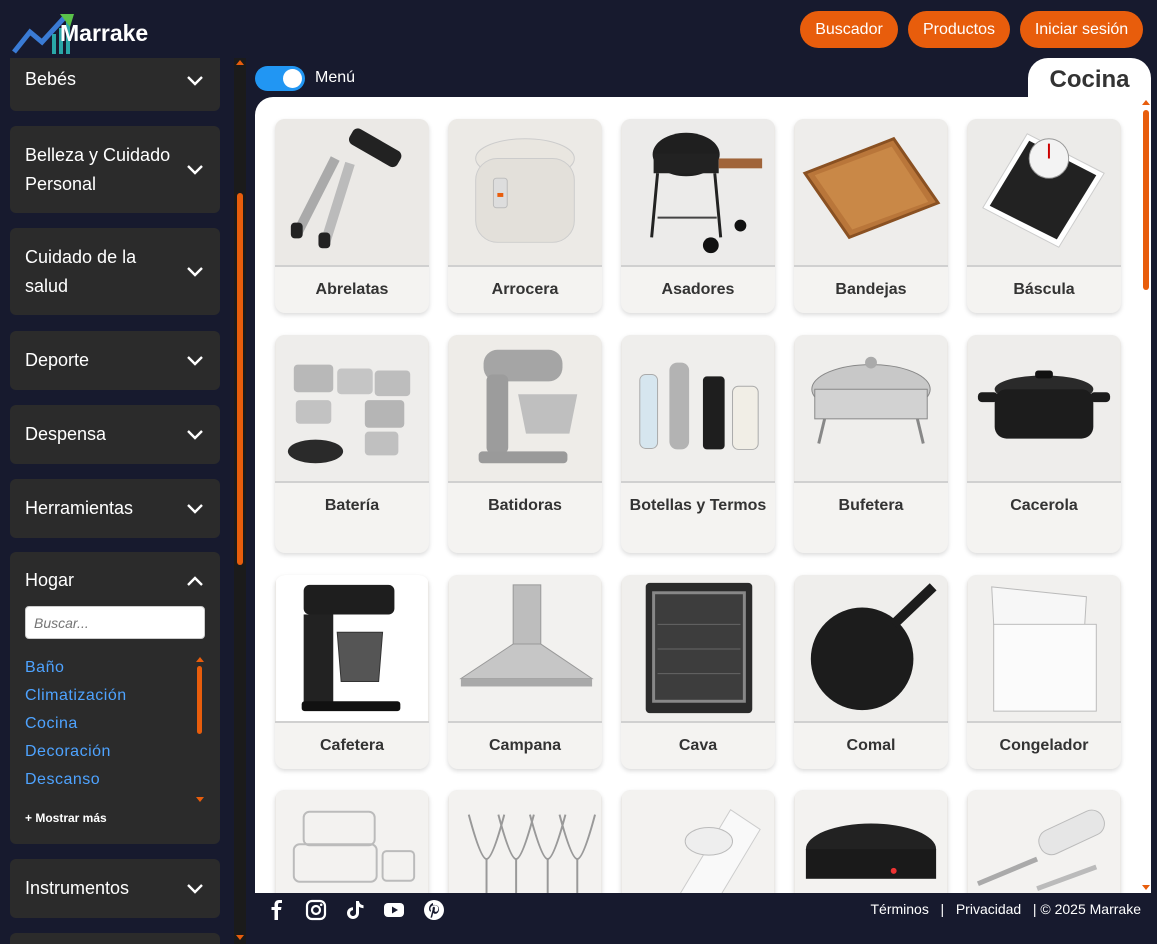 This screenshot has height=944, width=1157. I want to click on product-card: Cava, so click(698, 672).